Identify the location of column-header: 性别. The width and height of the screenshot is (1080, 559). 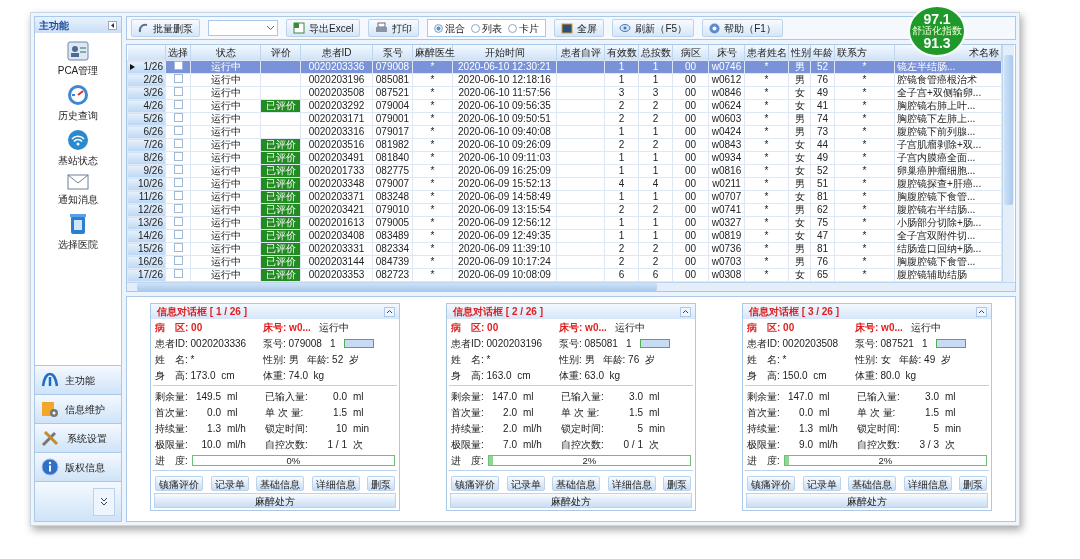
(799, 53).